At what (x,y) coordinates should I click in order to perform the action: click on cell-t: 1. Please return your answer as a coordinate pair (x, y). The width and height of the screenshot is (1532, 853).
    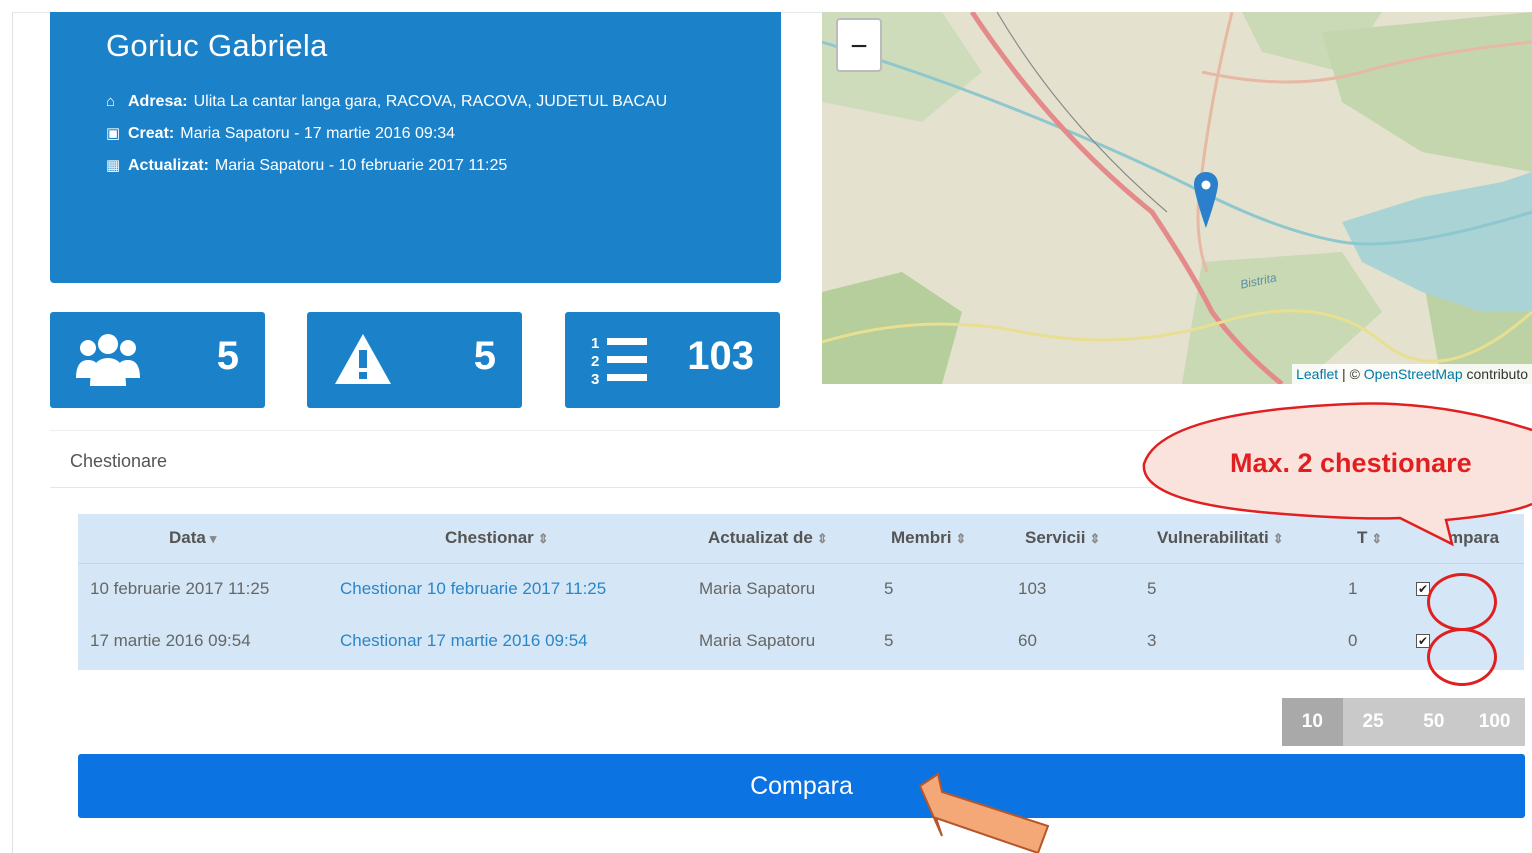
    Looking at the image, I should click on (1353, 588).